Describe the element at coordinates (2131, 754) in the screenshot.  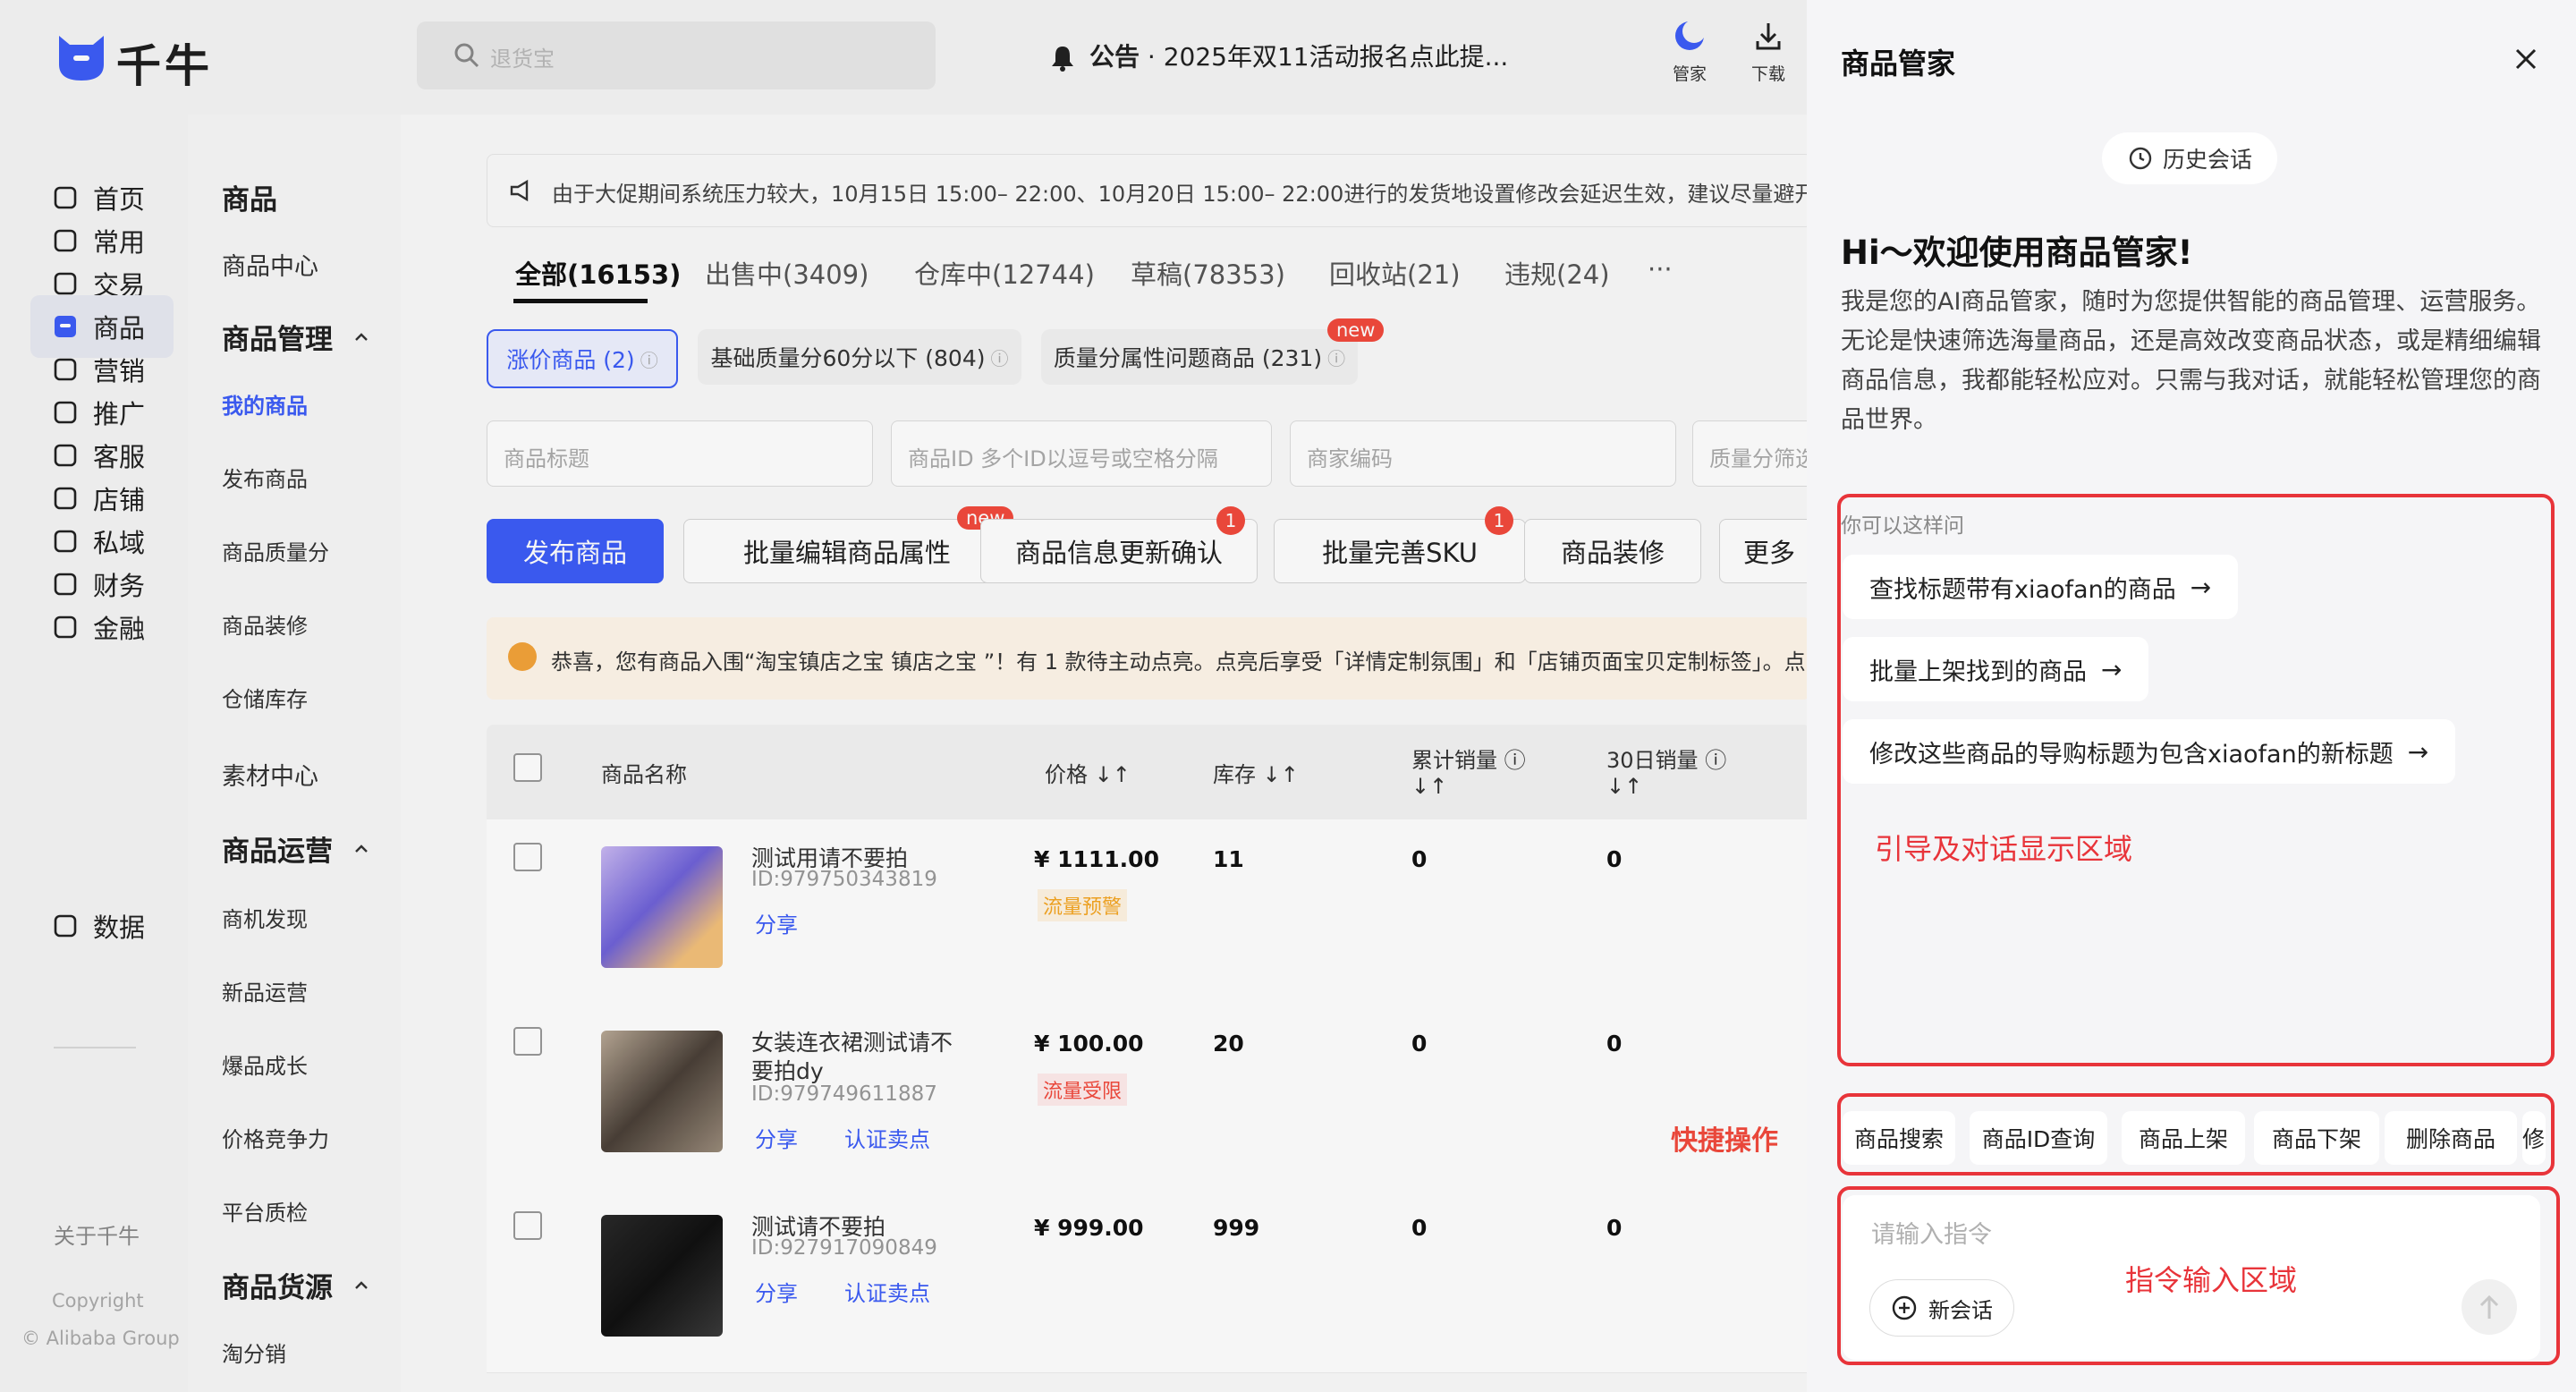
I see `suggestion-label: 修改这些商品的导购标题为包含xiaofan的新标题` at that location.